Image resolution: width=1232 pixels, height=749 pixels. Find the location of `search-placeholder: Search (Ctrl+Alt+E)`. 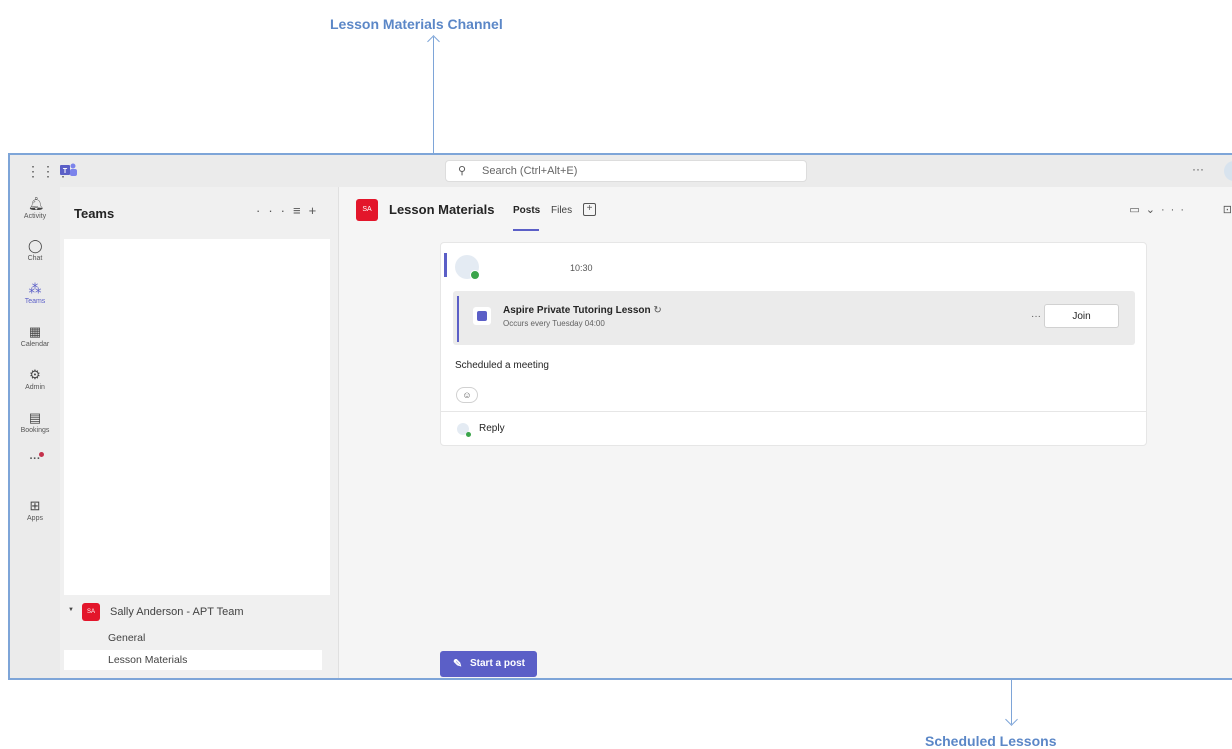

search-placeholder: Search (Ctrl+Alt+E) is located at coordinates (530, 171).